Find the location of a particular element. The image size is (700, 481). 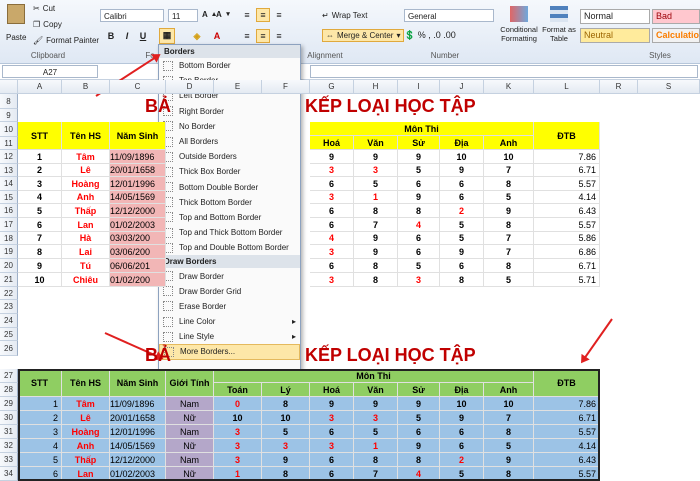

cell-ngay: 12/12/2000 is located at coordinates (138, 460).